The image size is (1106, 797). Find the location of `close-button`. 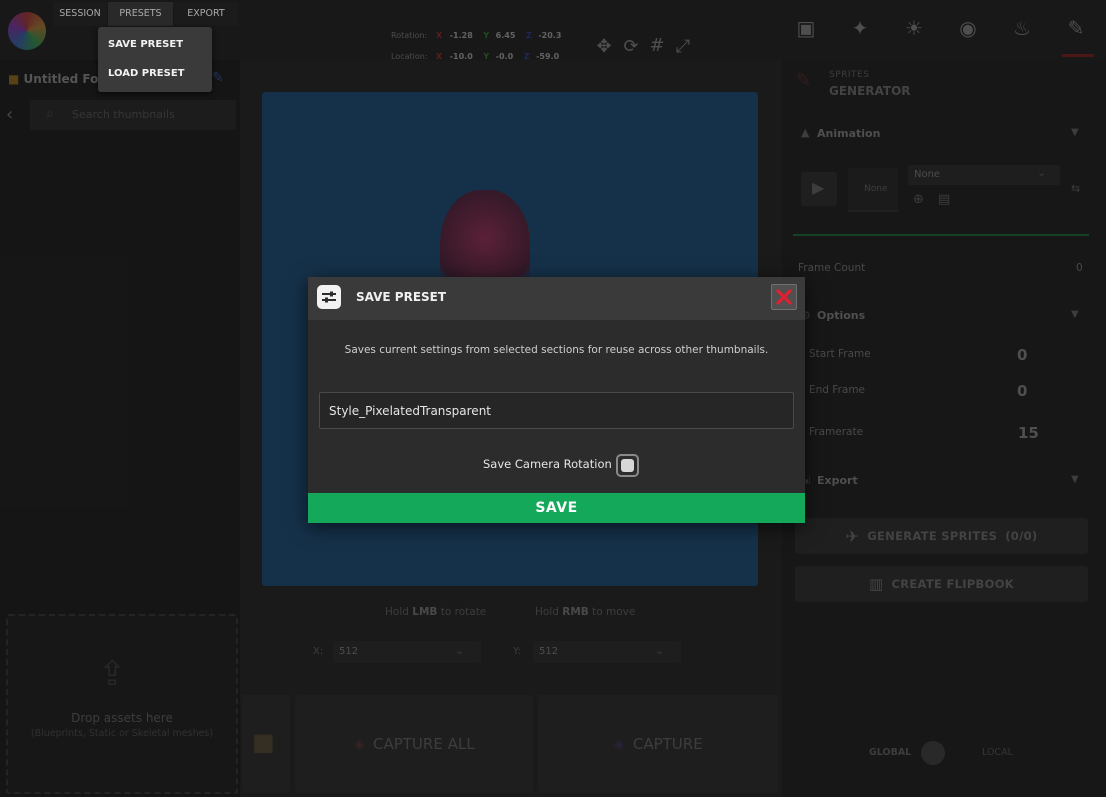

close-button is located at coordinates (784, 297).